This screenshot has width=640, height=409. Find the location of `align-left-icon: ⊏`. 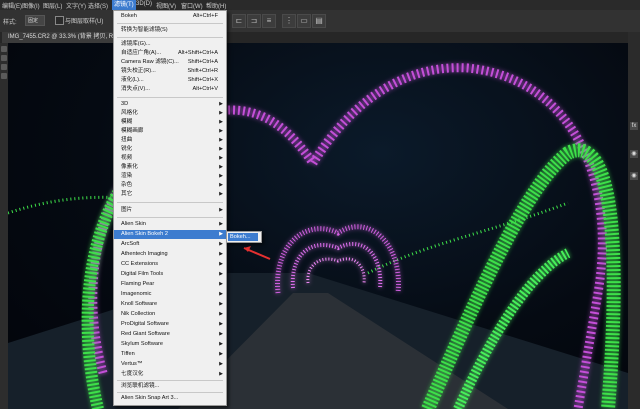

align-left-icon: ⊏ is located at coordinates (239, 21).